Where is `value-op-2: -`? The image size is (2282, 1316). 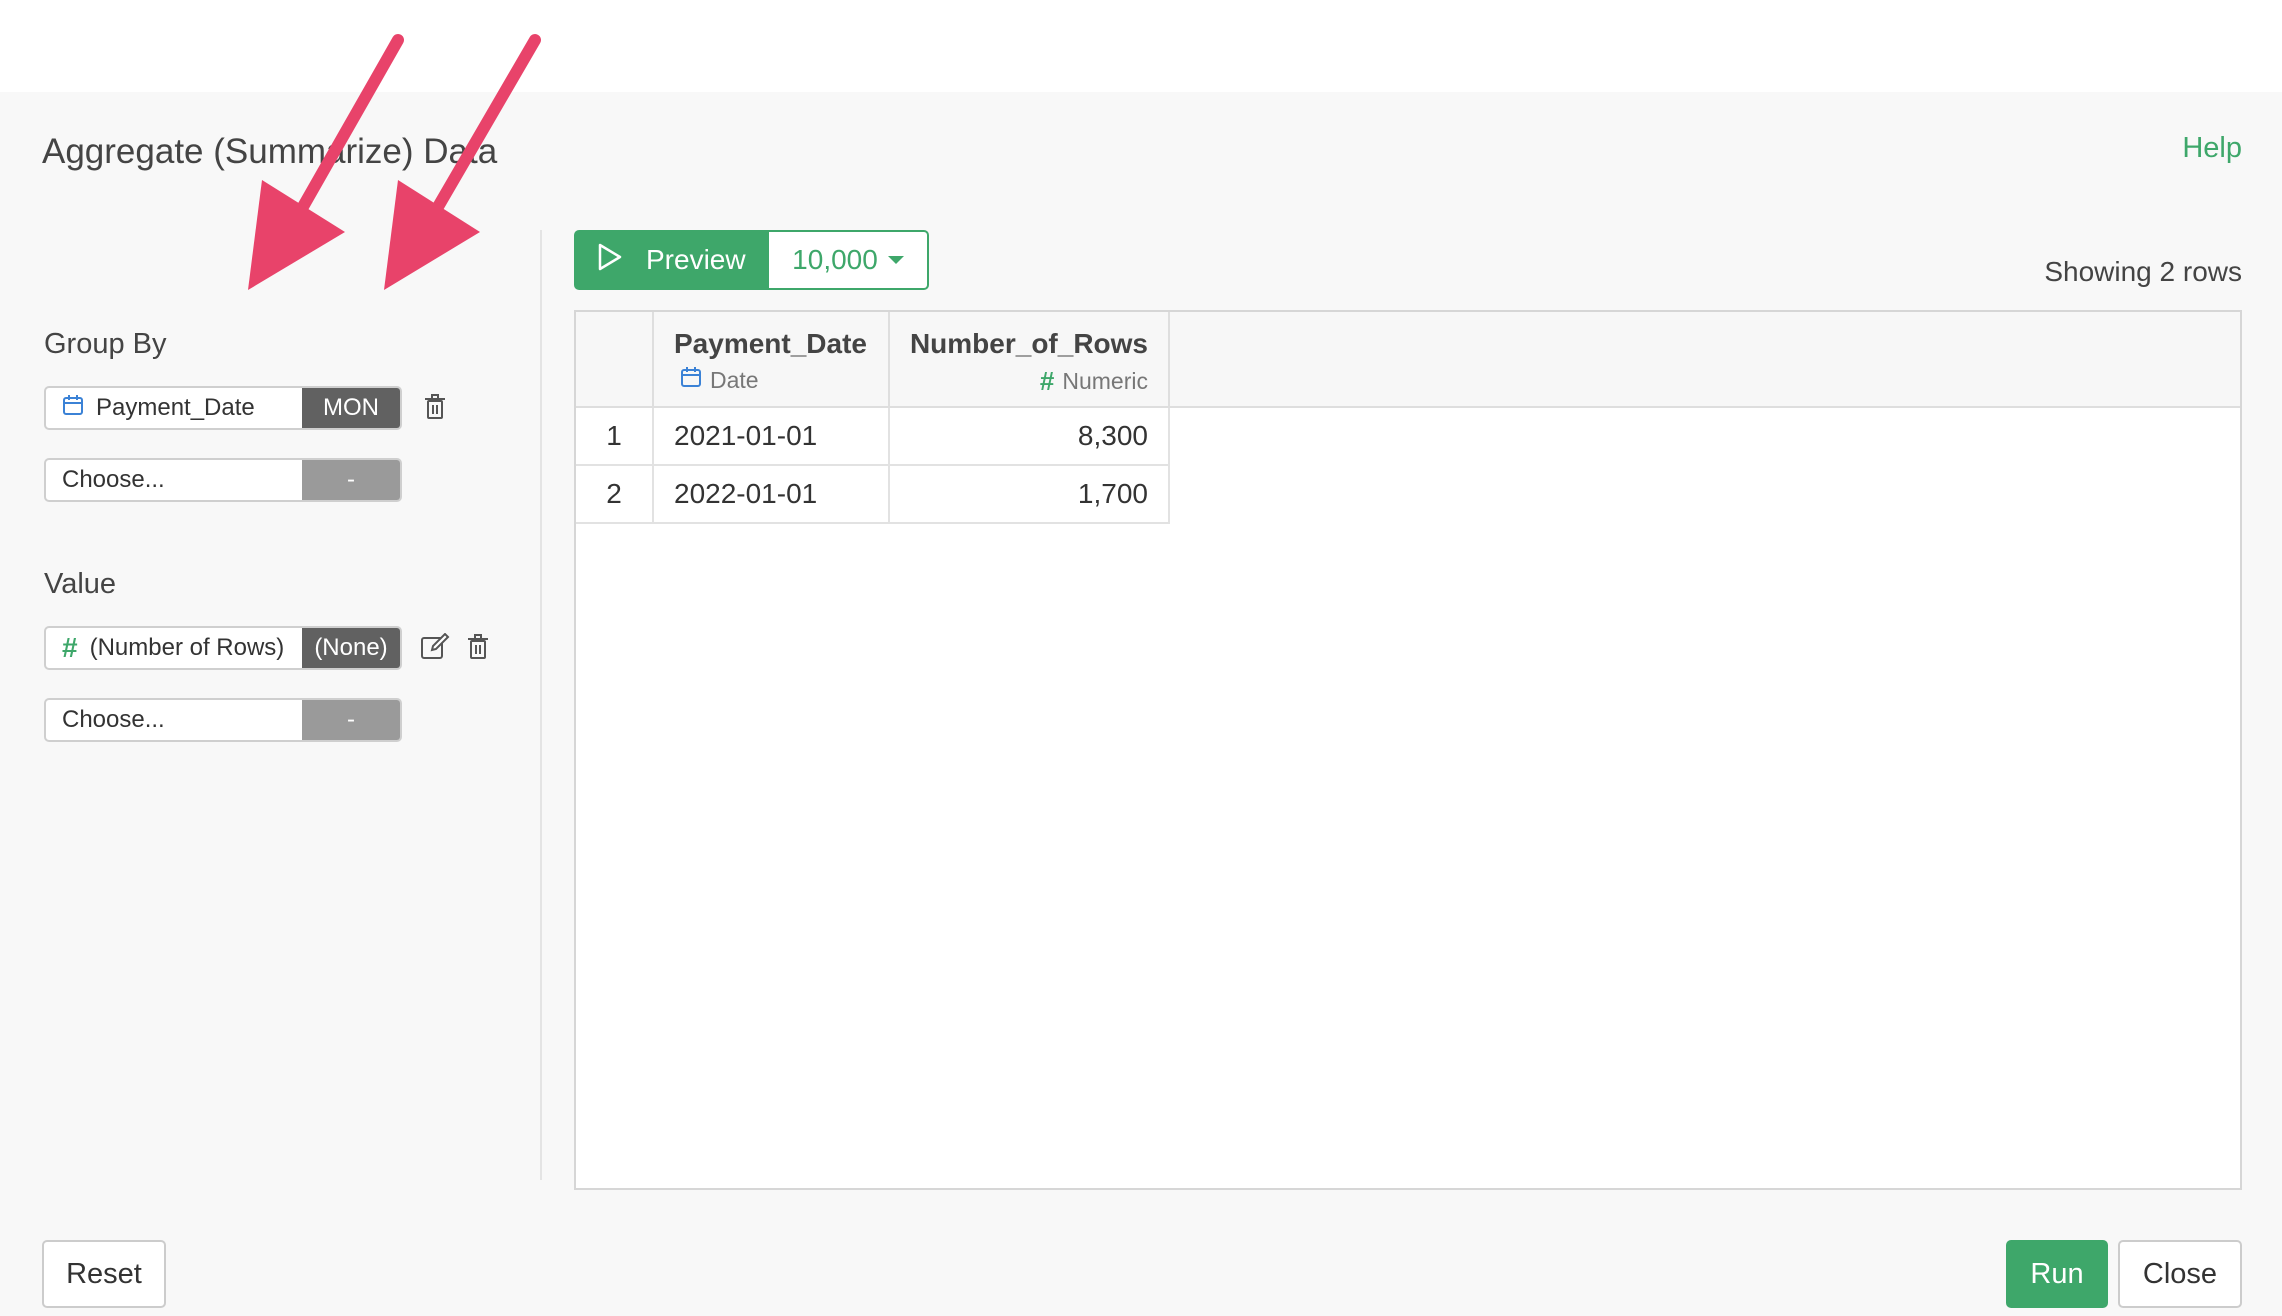
value-op-2: - is located at coordinates (351, 720).